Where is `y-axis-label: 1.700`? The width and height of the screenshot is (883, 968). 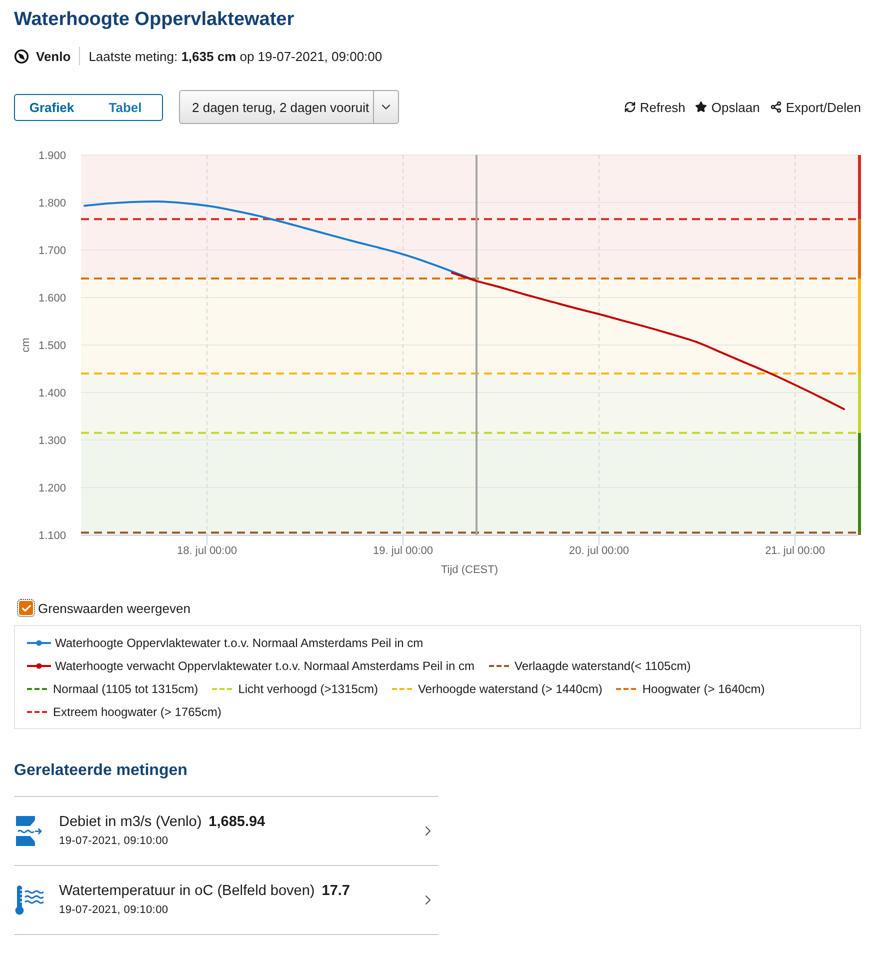
y-axis-label: 1.700 is located at coordinates (52, 251).